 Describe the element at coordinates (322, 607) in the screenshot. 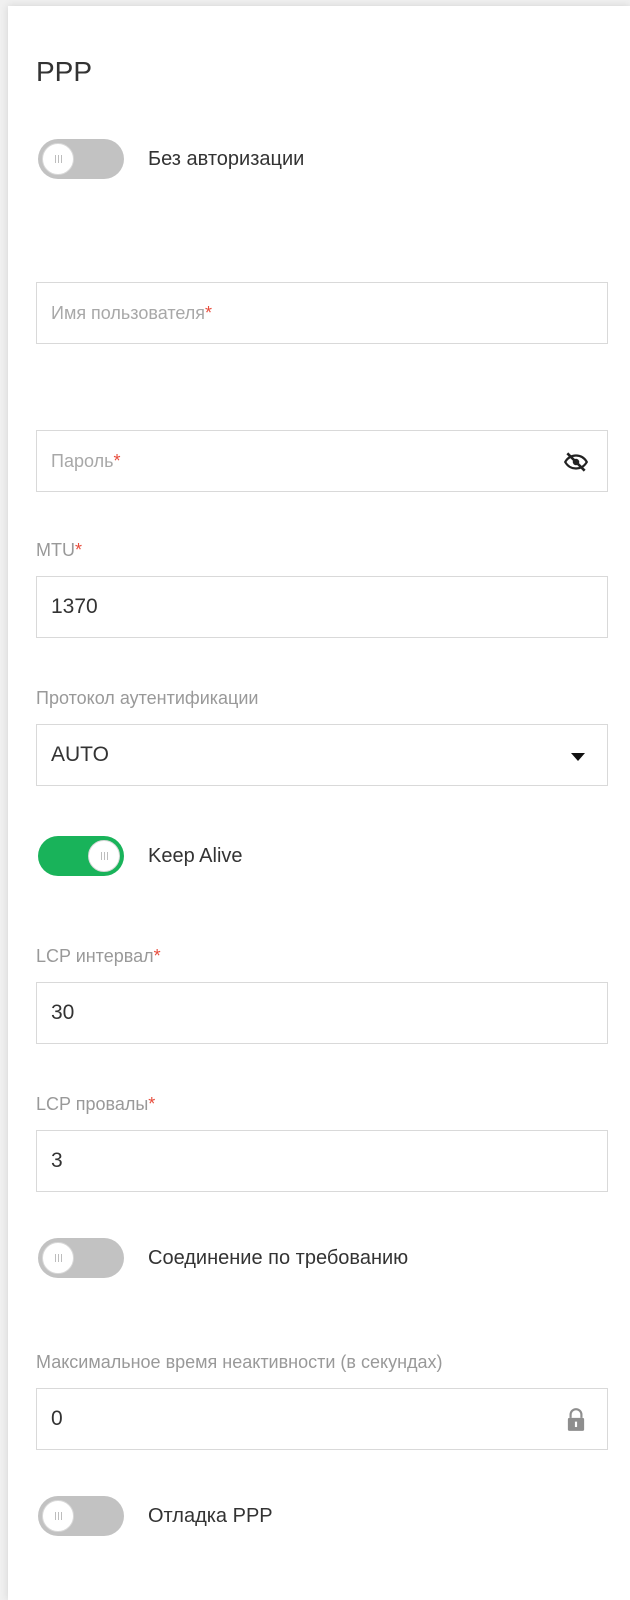

I see `mtu-field: 1370` at that location.